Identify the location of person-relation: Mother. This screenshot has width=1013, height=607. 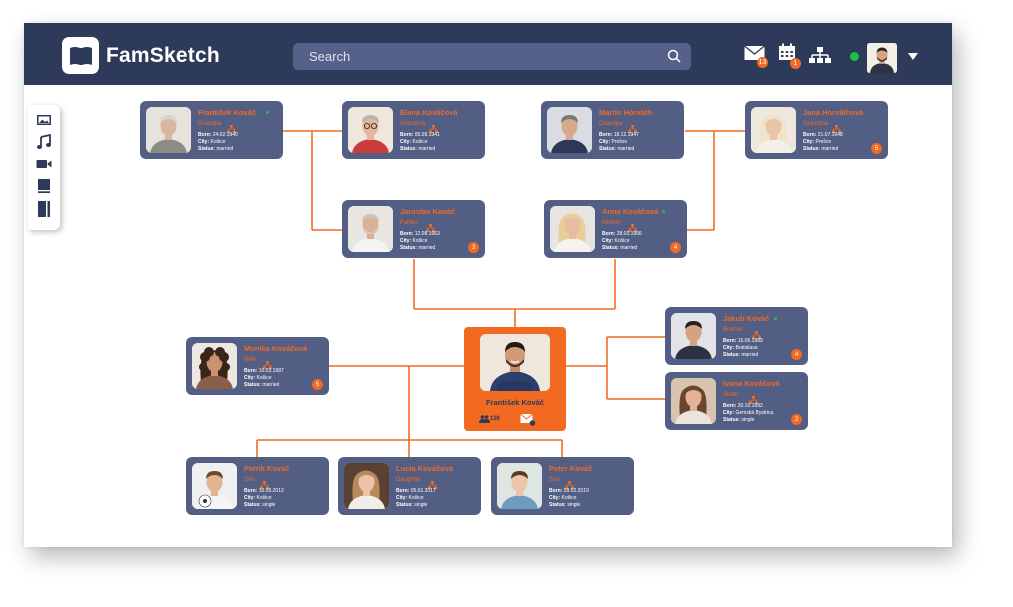
(611, 223).